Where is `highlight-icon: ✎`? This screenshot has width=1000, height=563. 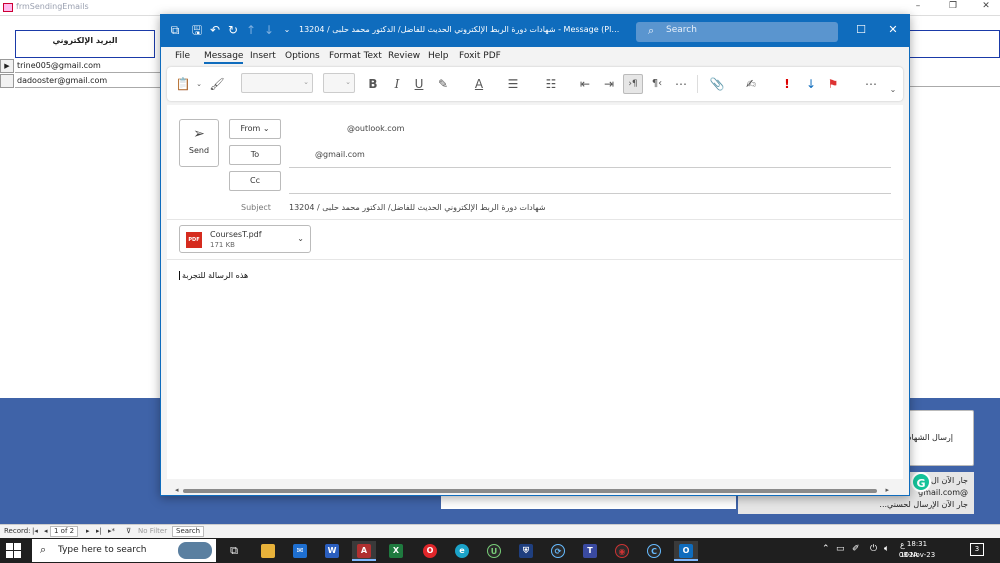
highlight-icon: ✎ is located at coordinates (443, 84).